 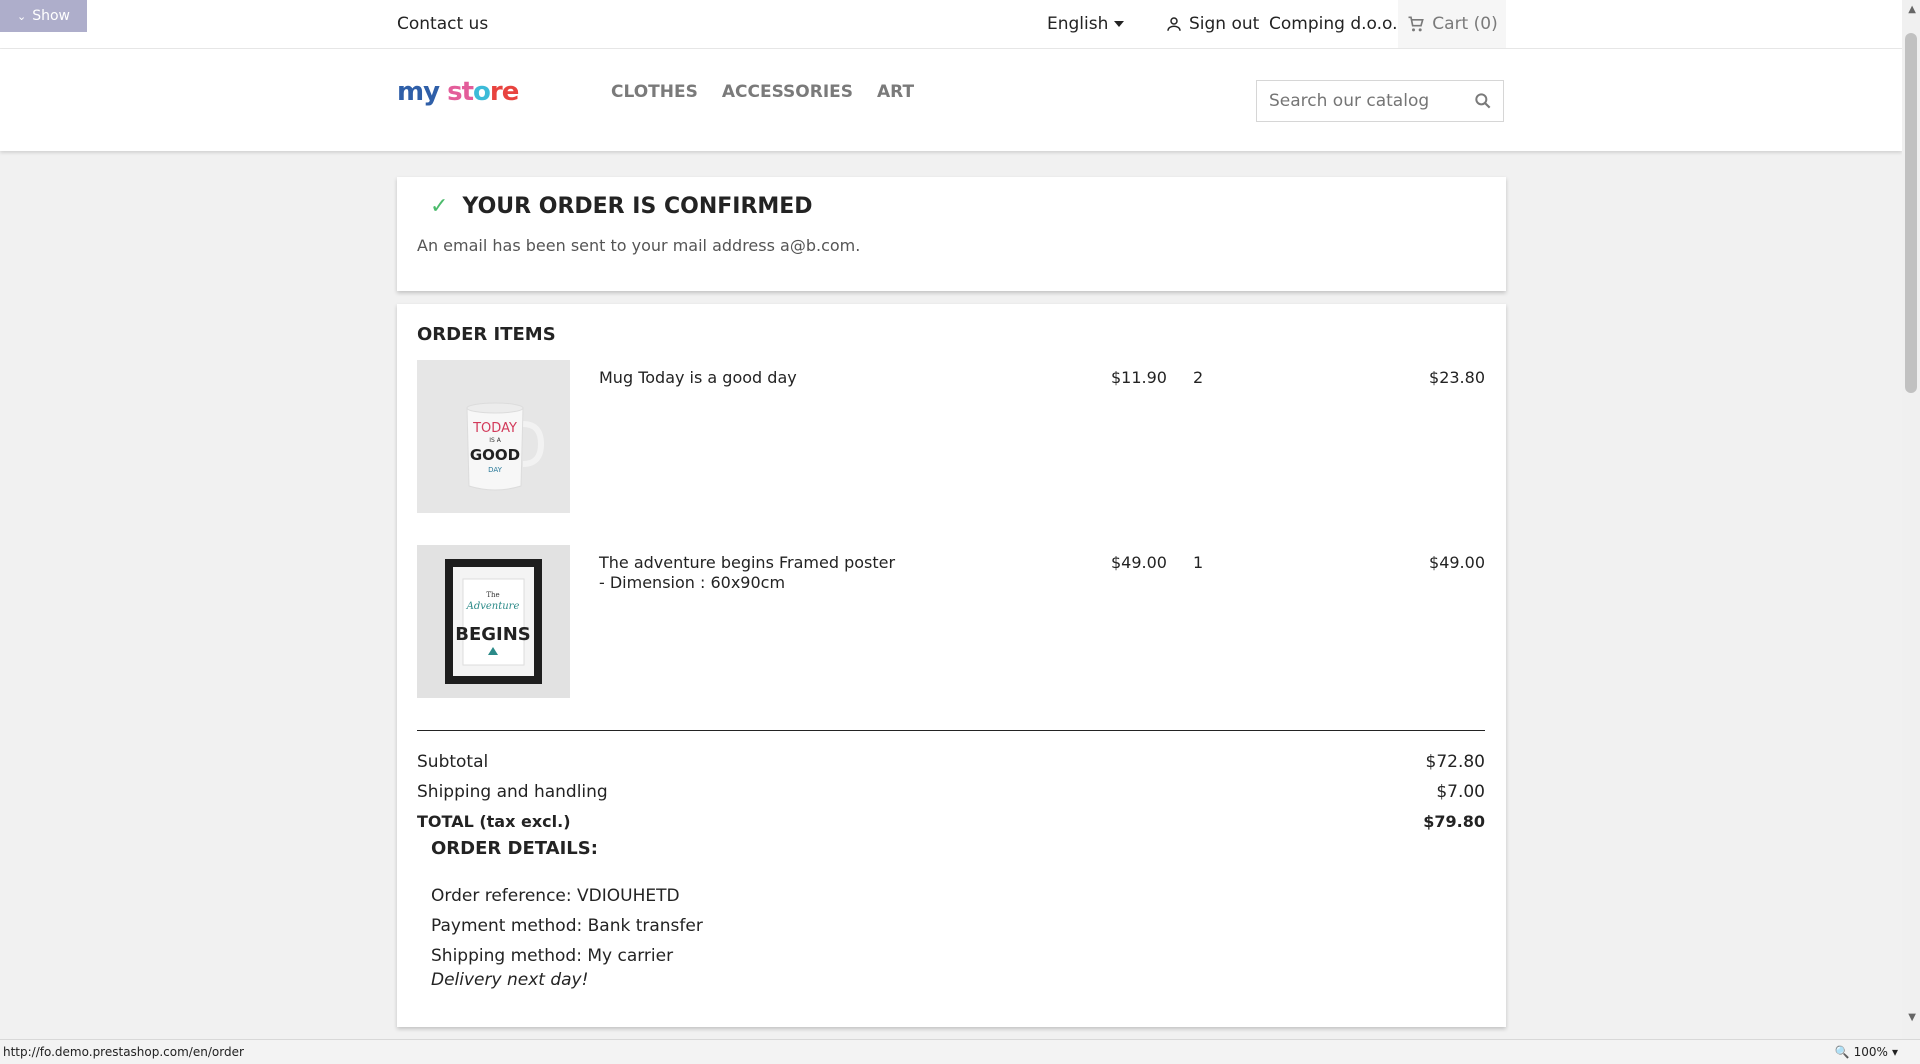 I want to click on total-value: $79.80, so click(x=1454, y=821).